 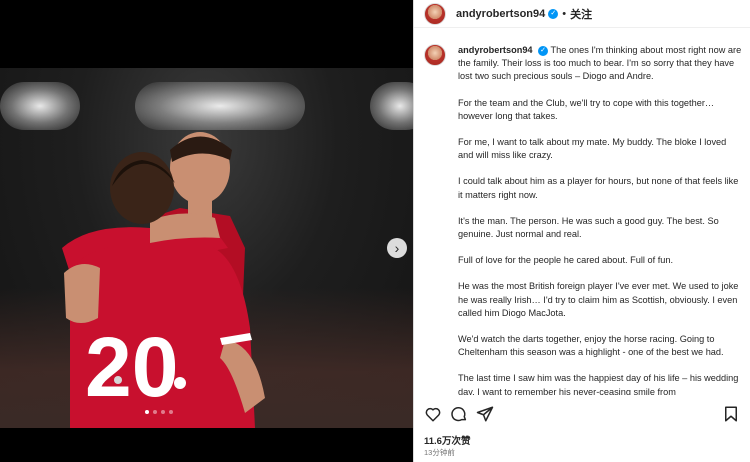 What do you see at coordinates (397, 248) in the screenshot?
I see `carousel-next-button: ›` at bounding box center [397, 248].